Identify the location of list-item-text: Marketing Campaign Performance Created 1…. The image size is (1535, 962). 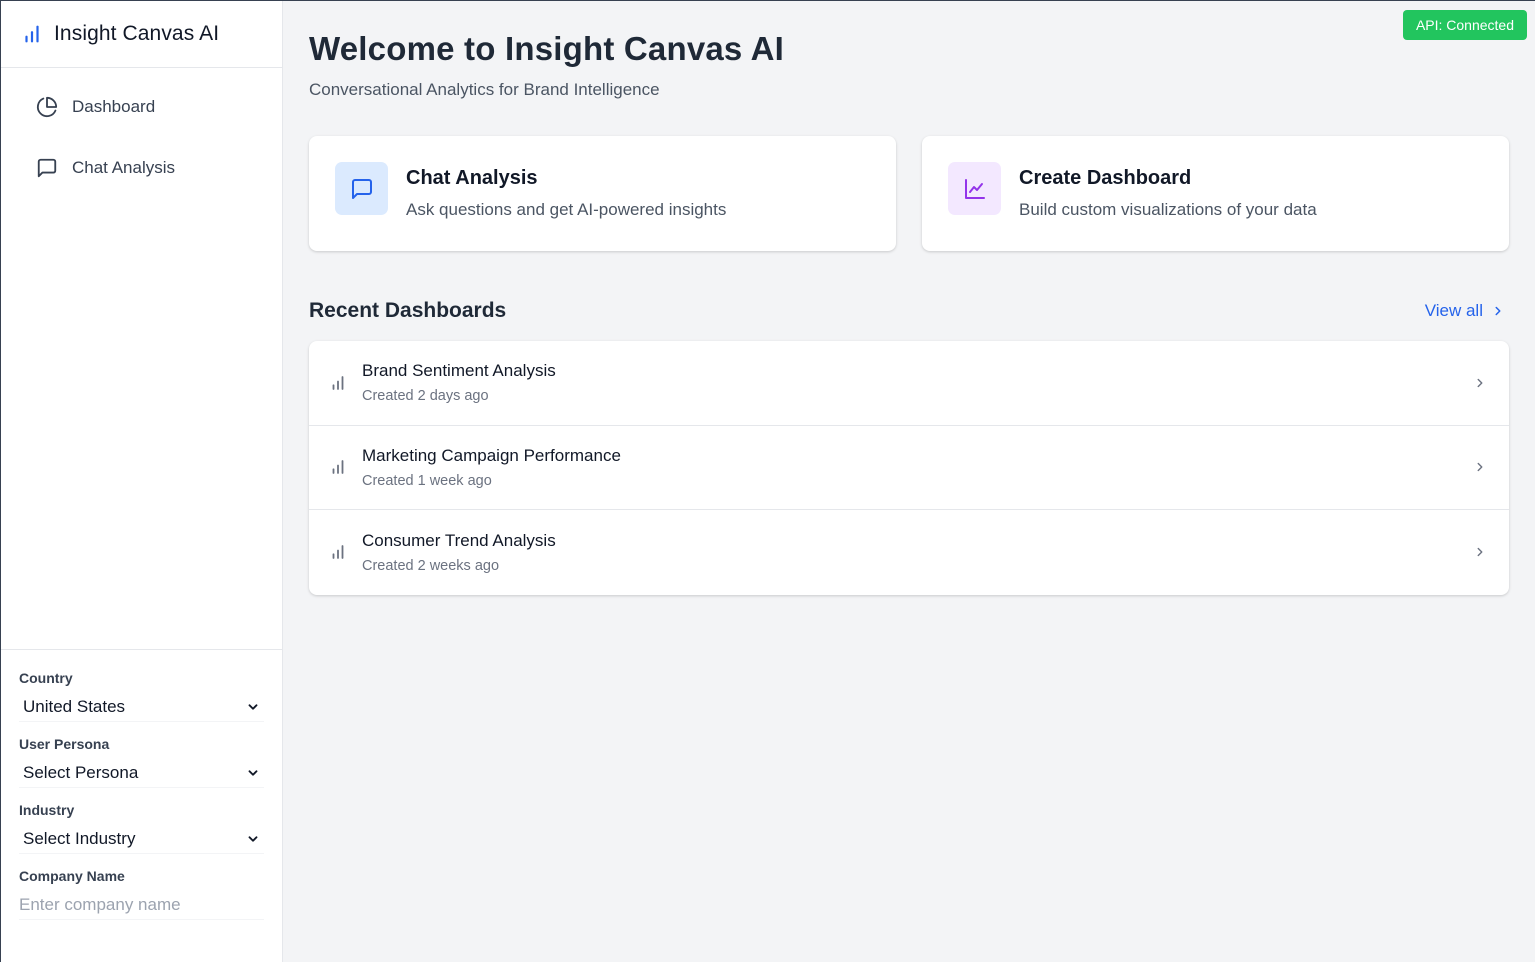
(917, 467).